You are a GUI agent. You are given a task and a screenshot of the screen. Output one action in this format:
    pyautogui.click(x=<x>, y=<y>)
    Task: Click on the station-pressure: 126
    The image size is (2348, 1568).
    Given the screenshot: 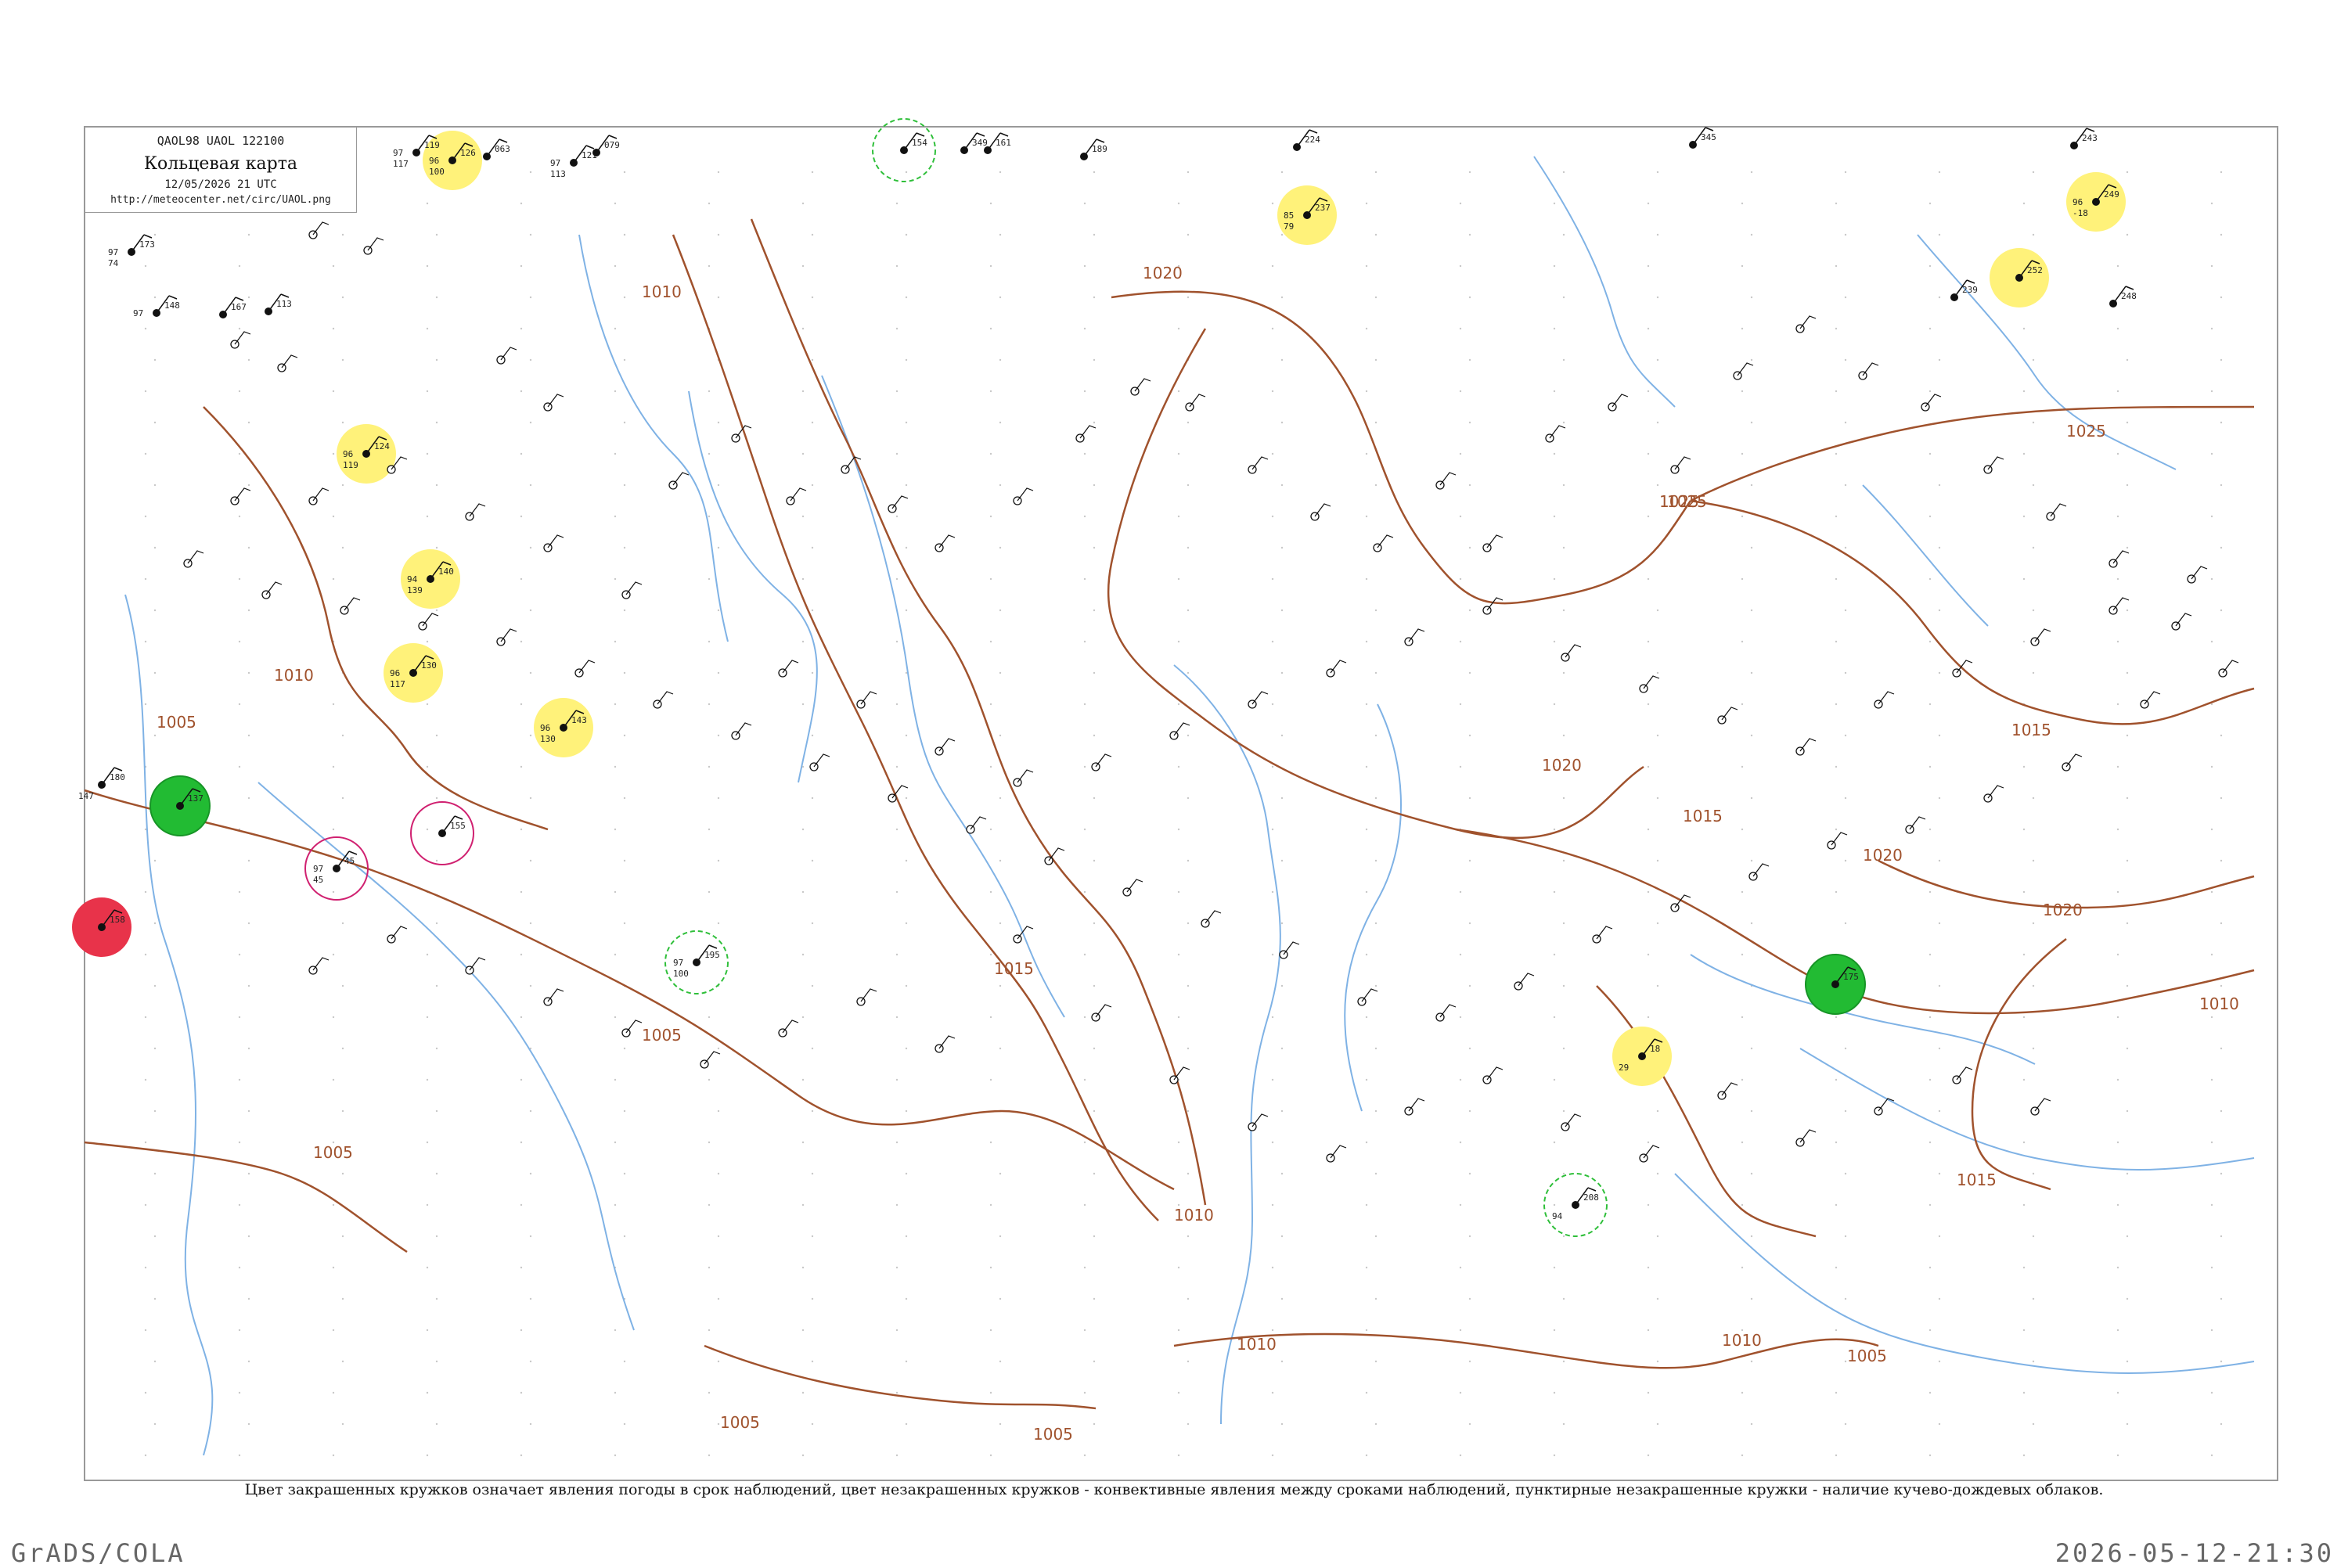 What is the action you would take?
    pyautogui.click(x=468, y=153)
    